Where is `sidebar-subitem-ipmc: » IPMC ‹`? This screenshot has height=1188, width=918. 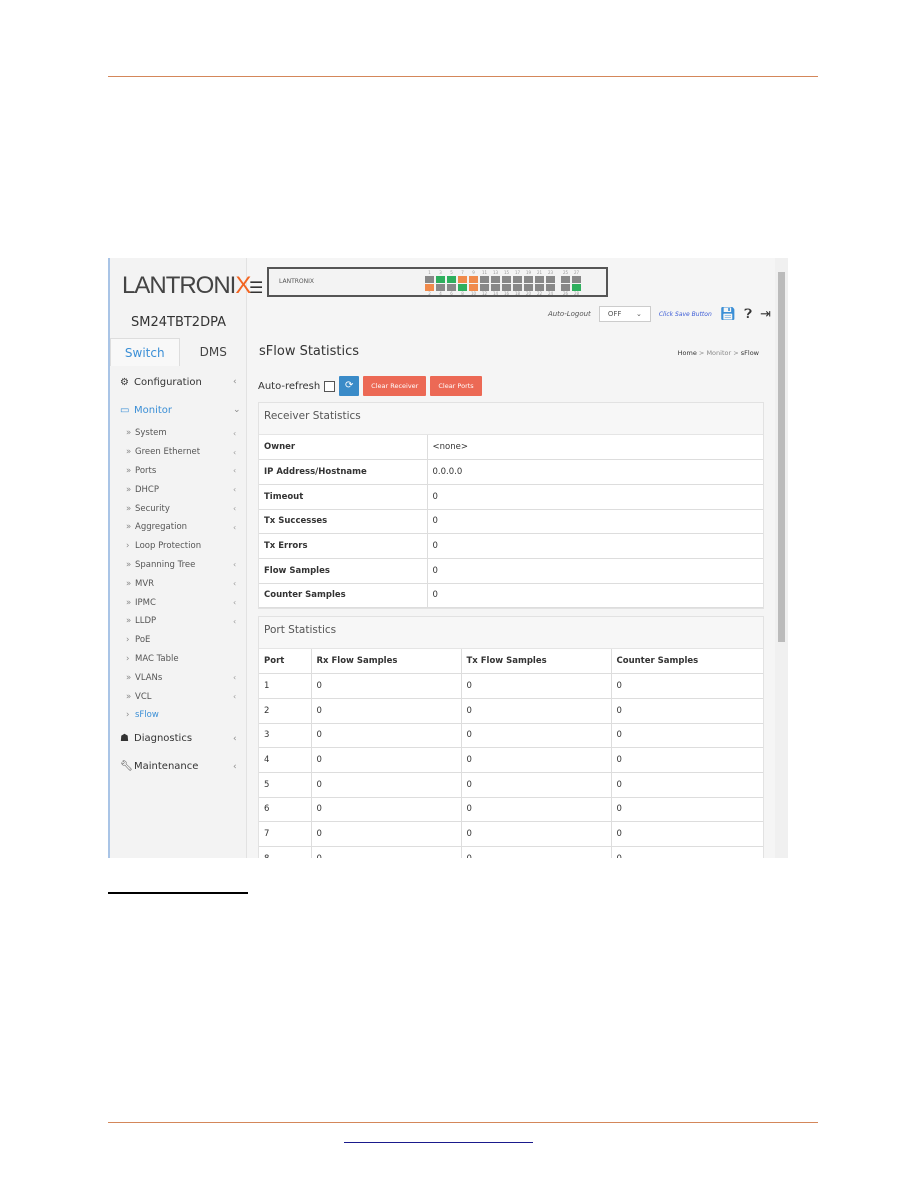
sidebar-subitem-ipmc: » IPMC ‹ is located at coordinates (178, 602).